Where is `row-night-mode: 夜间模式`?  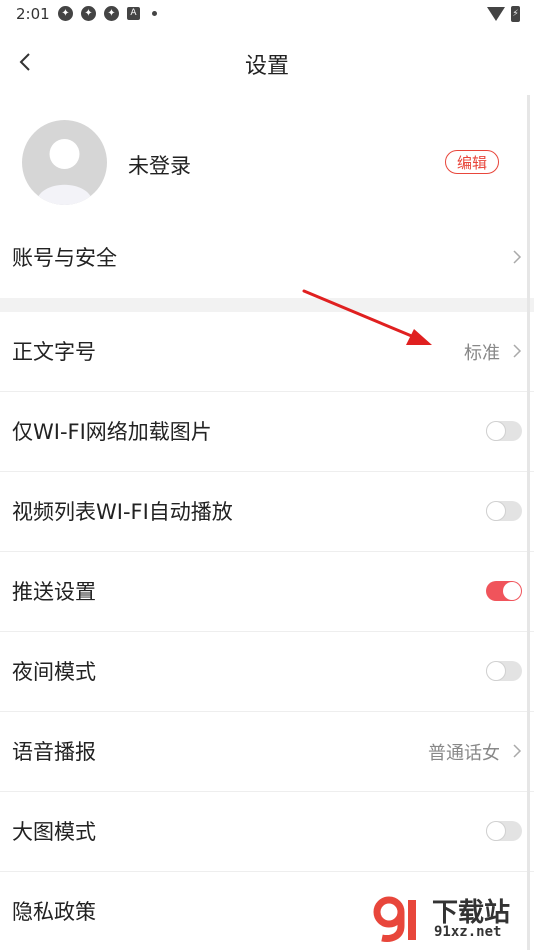
row-night-mode: 夜间模式 is located at coordinates (267, 672).